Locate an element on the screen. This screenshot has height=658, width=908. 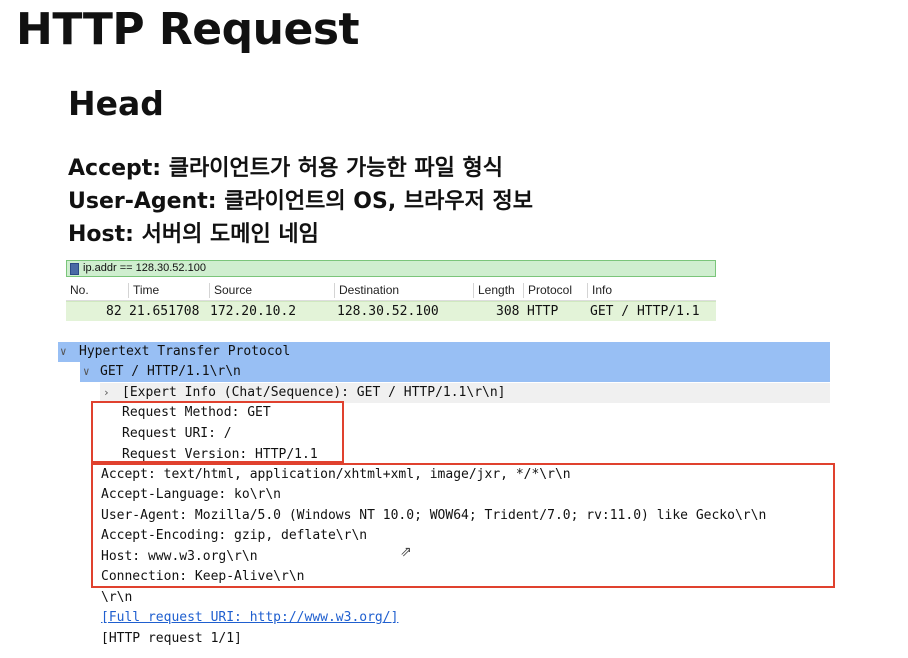
annotation-box-request-line is located at coordinates (217, 432).